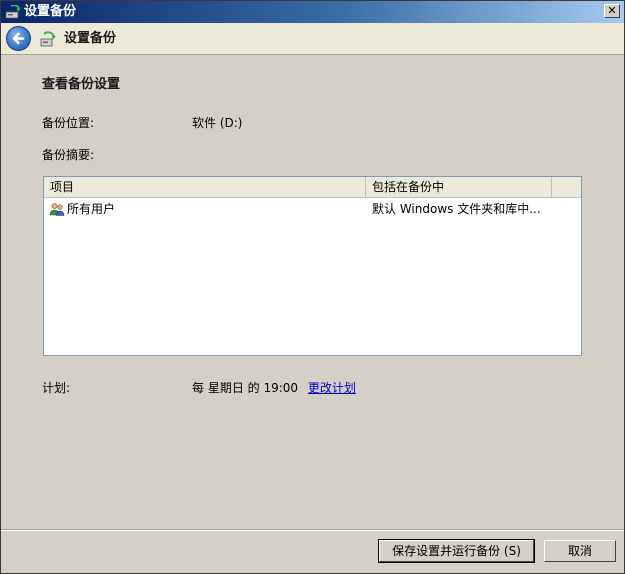 This screenshot has height=574, width=625. Describe the element at coordinates (456, 551) in the screenshot. I see `save-and-run-backup-button: 保存设置并运行备份 (S)` at that location.